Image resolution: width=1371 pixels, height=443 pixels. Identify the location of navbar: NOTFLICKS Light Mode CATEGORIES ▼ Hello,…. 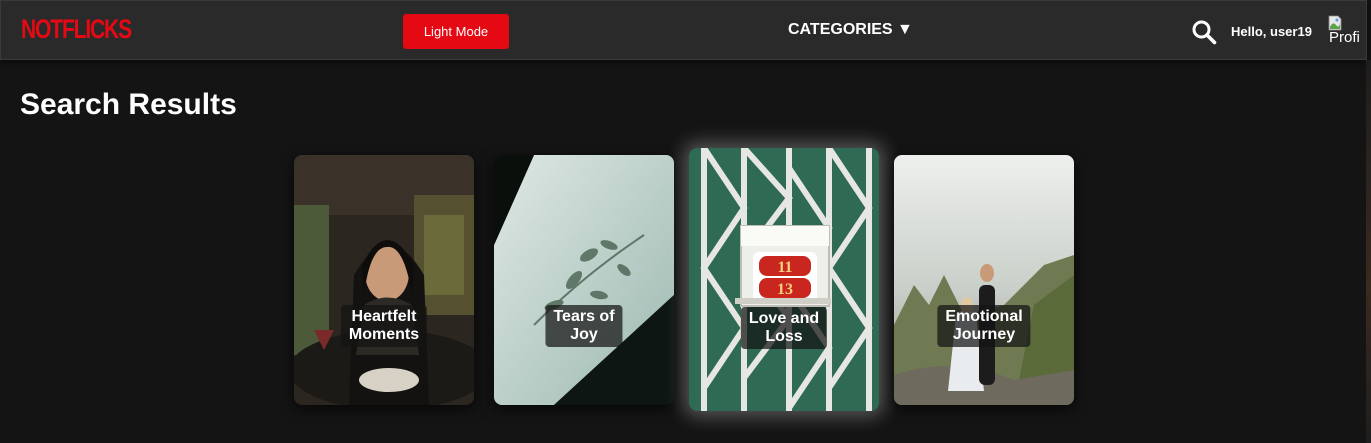
(683, 30).